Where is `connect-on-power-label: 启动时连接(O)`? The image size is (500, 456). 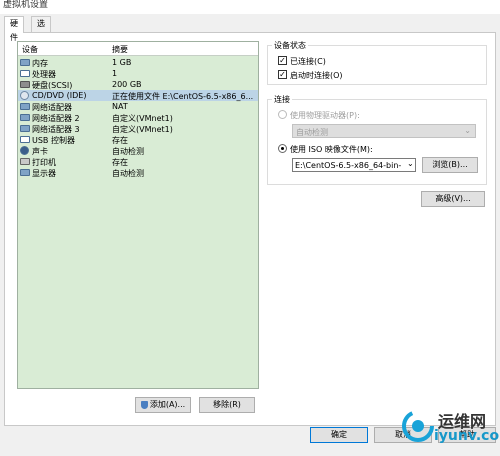
connect-on-power-label: 启动时连接(O) is located at coordinates (316, 75).